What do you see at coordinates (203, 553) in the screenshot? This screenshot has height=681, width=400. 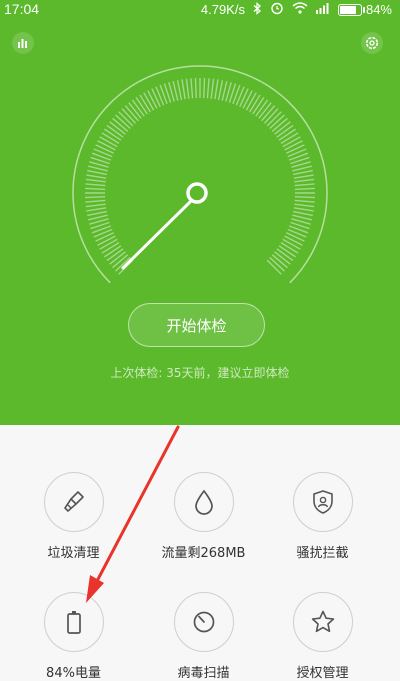 I see `tool-label: 流量剩268MB` at bounding box center [203, 553].